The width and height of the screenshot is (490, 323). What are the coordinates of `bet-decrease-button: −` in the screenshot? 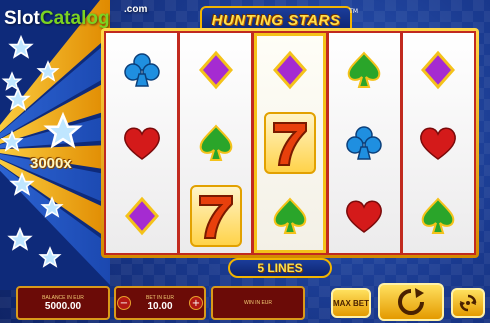 It's located at (124, 303).